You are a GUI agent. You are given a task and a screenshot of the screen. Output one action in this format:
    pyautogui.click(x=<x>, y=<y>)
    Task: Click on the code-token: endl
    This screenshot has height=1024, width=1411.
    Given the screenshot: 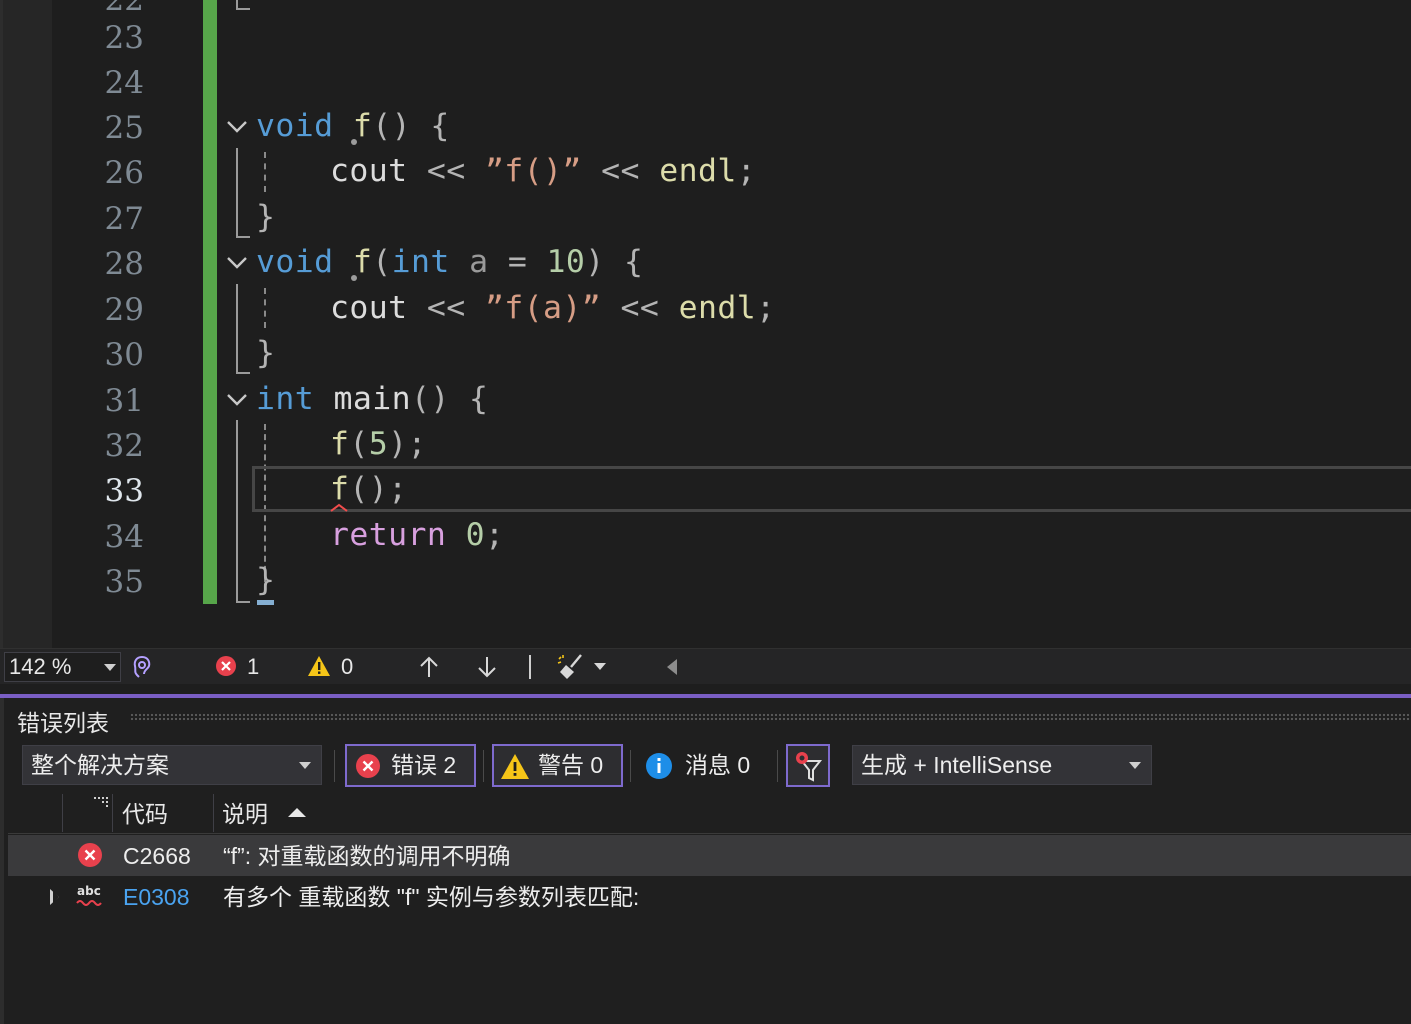 What is the action you would take?
    pyautogui.click(x=698, y=171)
    